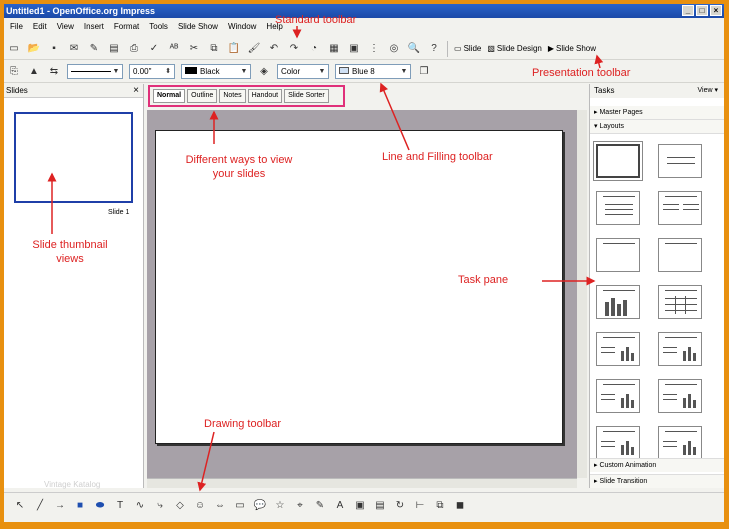 The width and height of the screenshot is (729, 529). What do you see at coordinates (60, 506) in the screenshot?
I see `arrow-line-icon: →` at bounding box center [60, 506].